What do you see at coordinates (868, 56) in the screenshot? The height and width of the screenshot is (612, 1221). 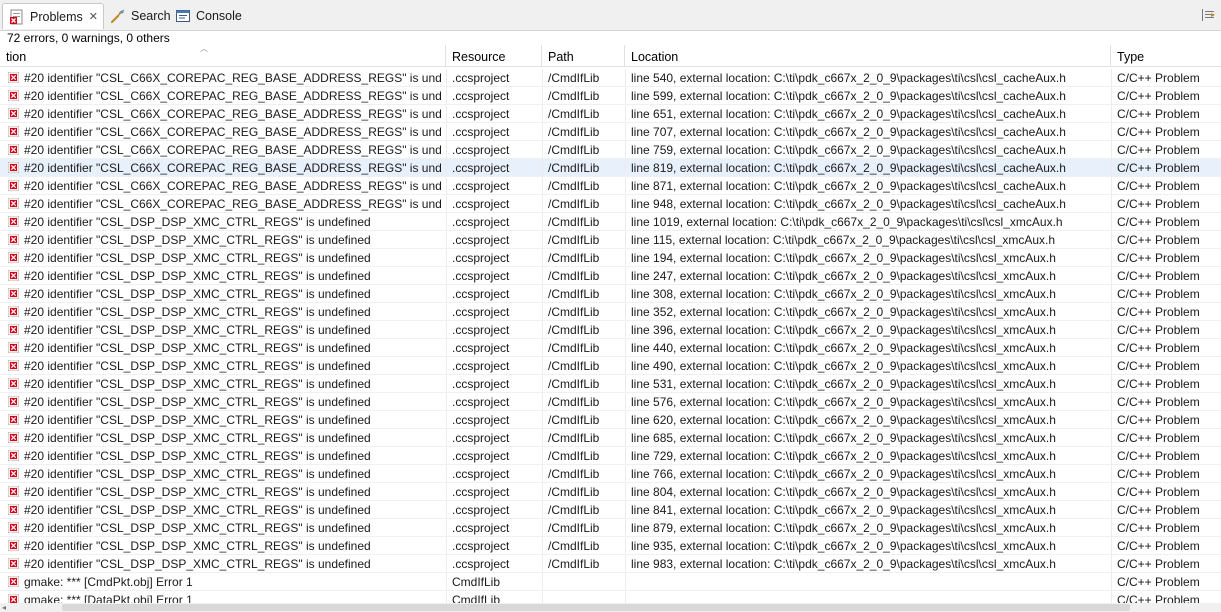 I see `column-location: Location` at bounding box center [868, 56].